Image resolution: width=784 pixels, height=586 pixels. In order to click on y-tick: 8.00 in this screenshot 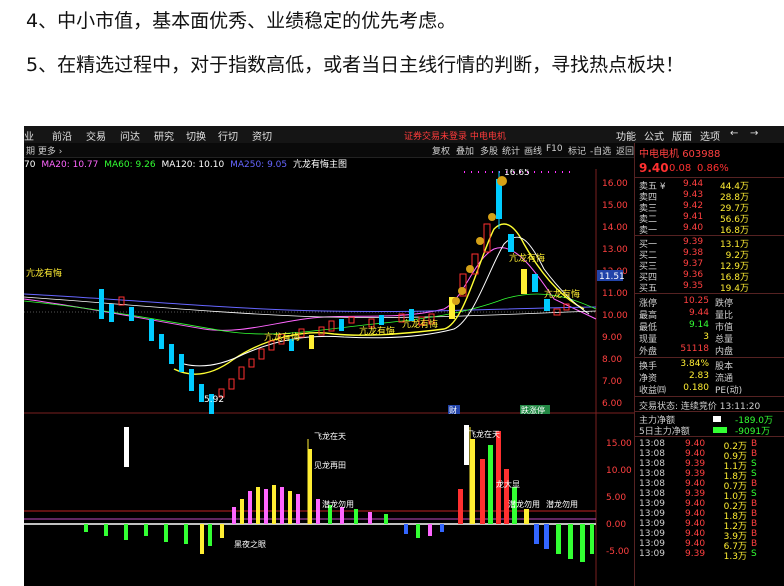, I will do `click(612, 360)`.